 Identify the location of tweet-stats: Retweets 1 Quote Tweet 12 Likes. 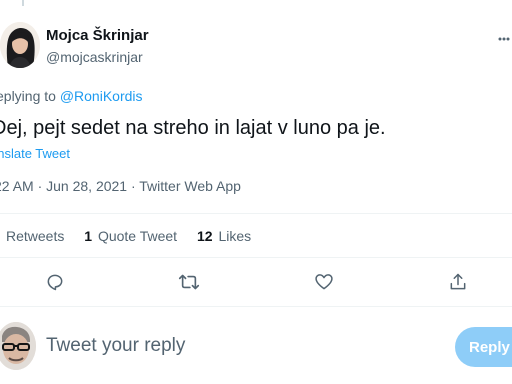
(136, 236).